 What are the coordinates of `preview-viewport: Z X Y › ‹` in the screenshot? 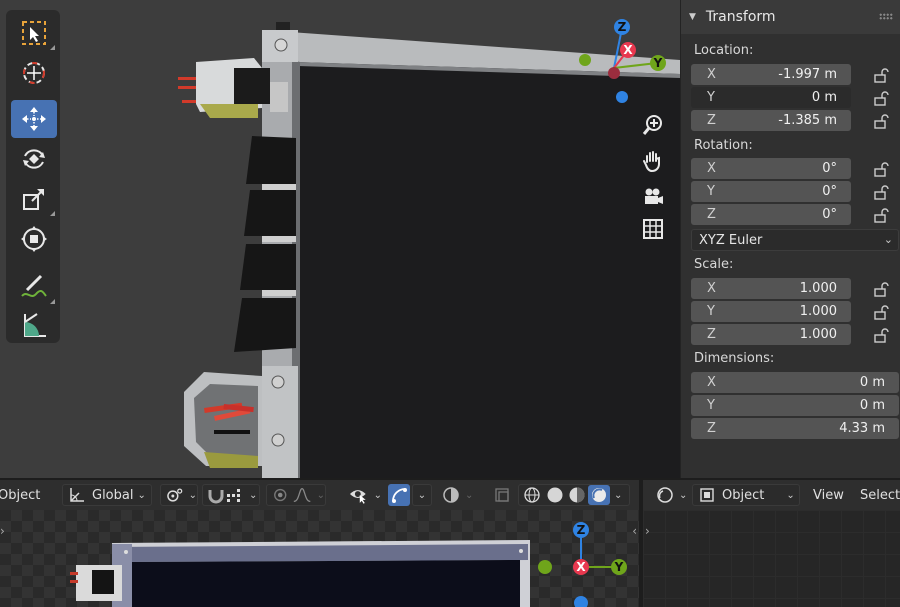 It's located at (319, 558).